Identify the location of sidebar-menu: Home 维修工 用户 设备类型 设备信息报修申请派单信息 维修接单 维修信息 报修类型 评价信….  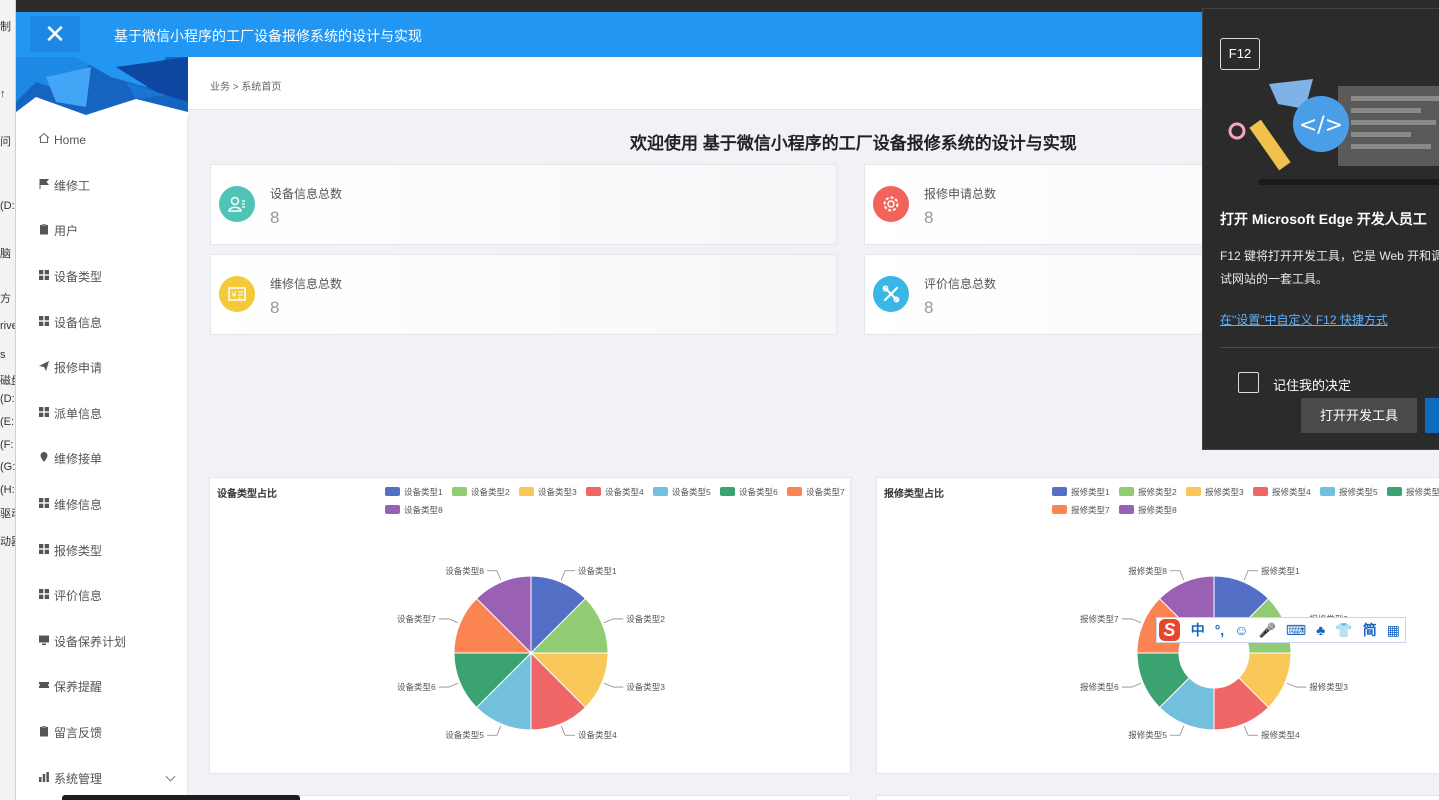
(102, 458).